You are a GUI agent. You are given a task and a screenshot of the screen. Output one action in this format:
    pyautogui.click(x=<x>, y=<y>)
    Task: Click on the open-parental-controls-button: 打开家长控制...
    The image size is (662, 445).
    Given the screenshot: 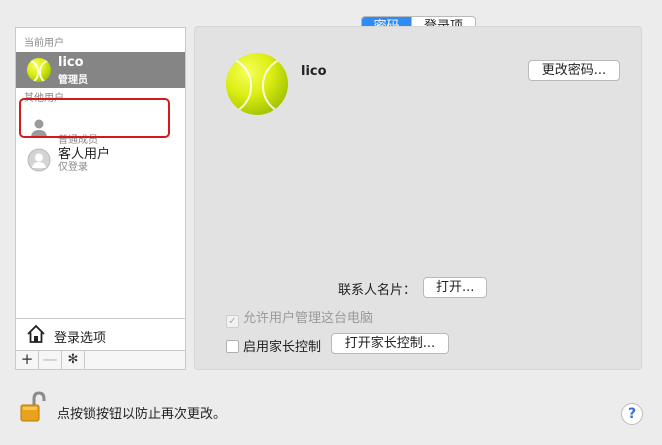 What is the action you would take?
    pyautogui.click(x=390, y=343)
    